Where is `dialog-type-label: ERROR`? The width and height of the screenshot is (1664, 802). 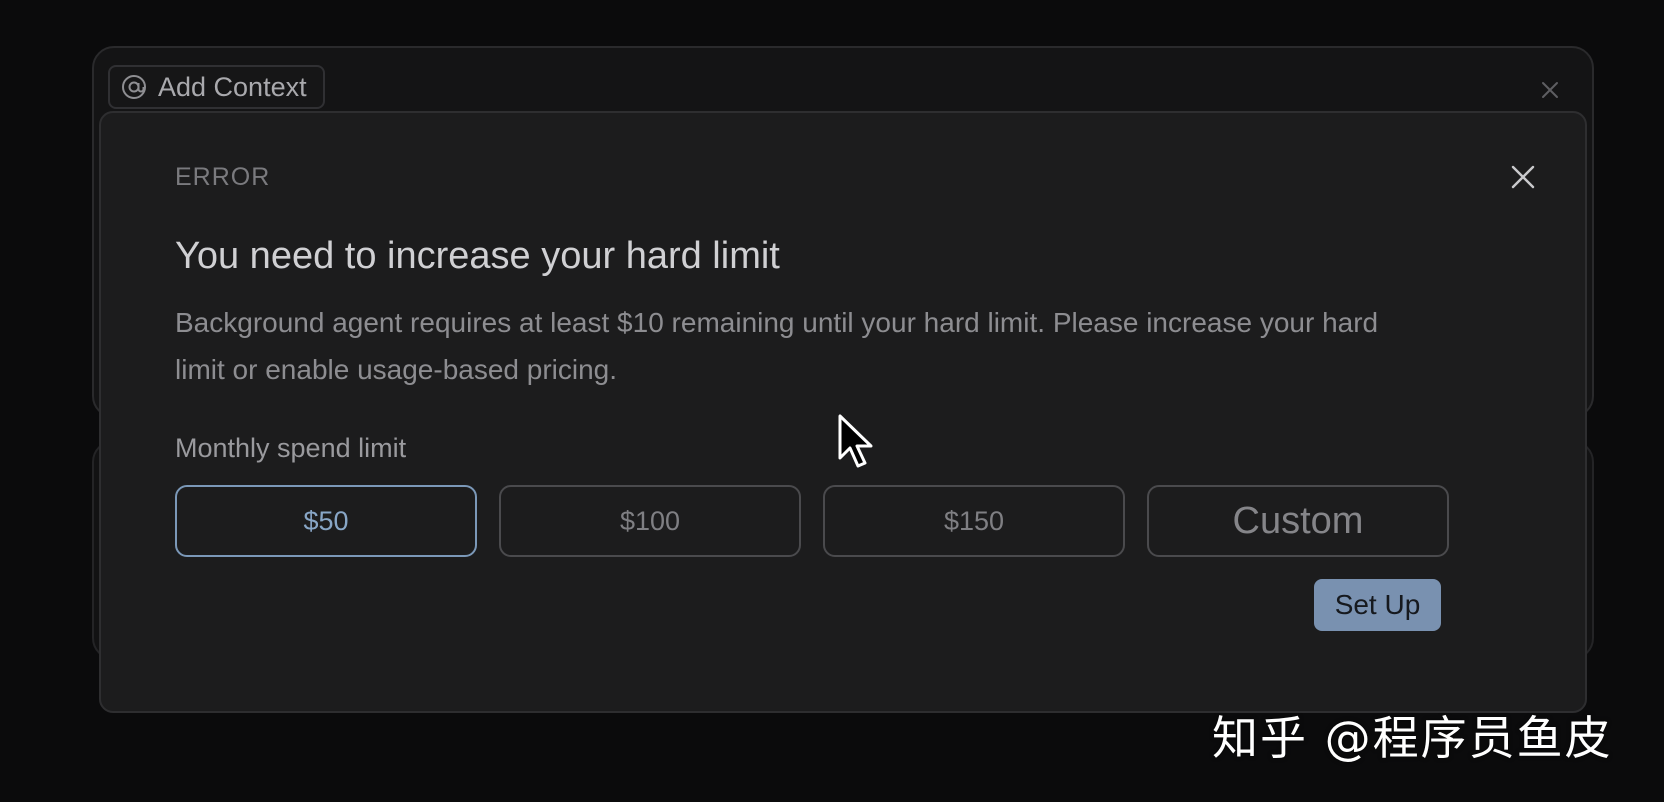
dialog-type-label: ERROR is located at coordinates (223, 177).